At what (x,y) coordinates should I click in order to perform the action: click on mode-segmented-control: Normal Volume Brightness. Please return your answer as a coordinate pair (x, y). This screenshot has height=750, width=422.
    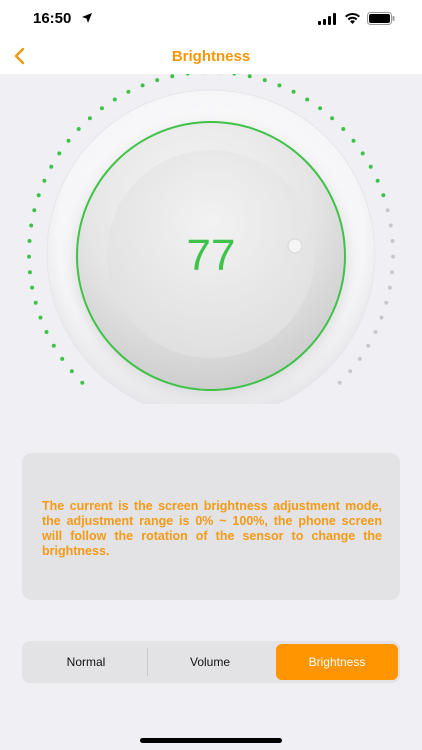
    Looking at the image, I should click on (211, 662).